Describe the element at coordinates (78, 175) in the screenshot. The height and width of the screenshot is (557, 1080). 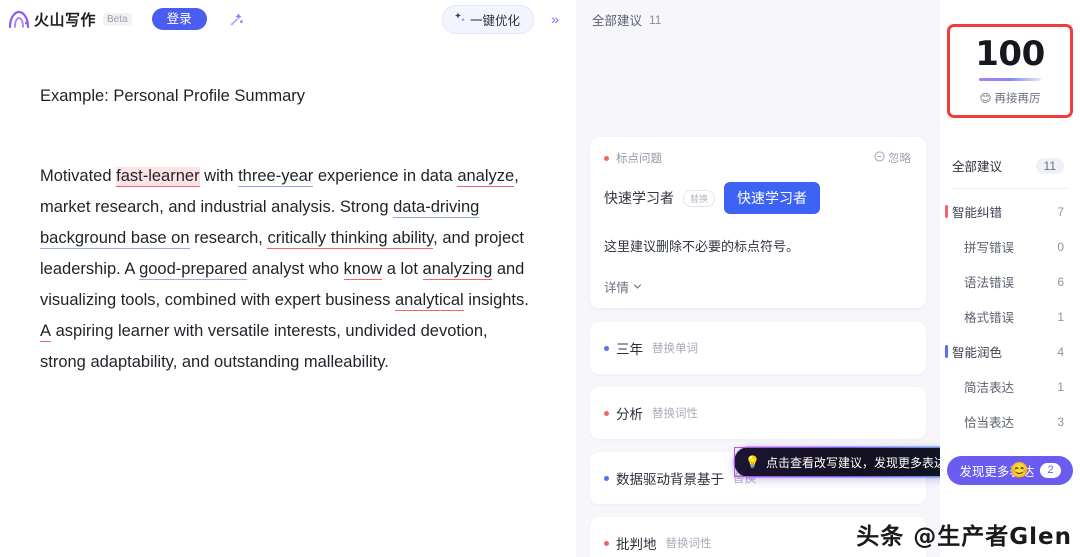
I see `doc-text-segment: Motivated` at that location.